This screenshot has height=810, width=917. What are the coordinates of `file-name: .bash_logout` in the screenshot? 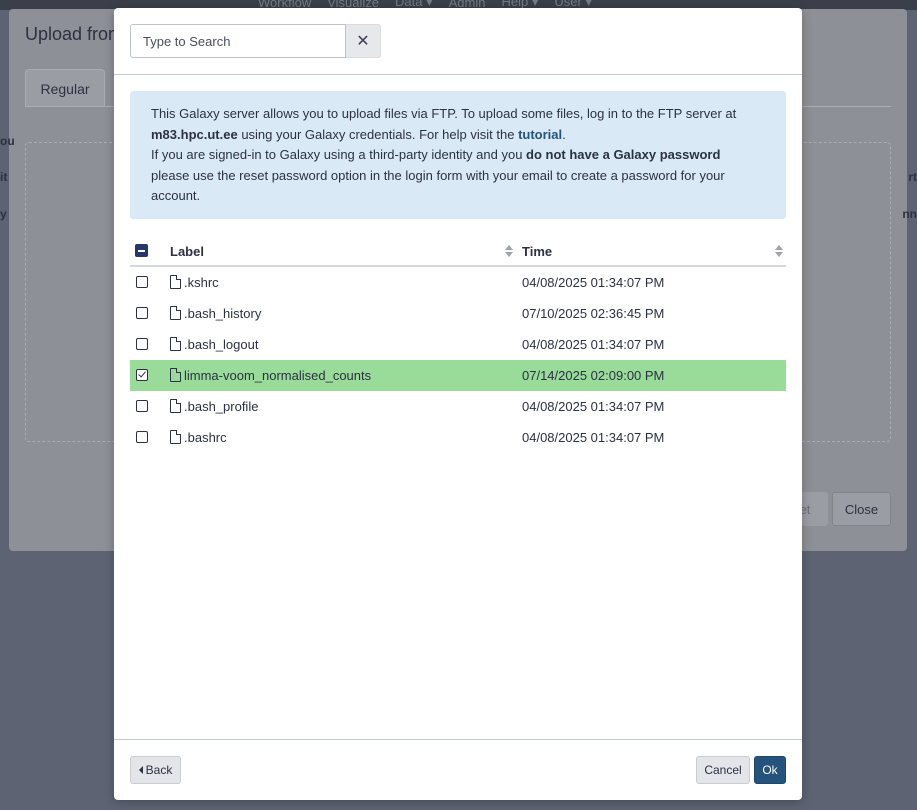 It's located at (221, 344).